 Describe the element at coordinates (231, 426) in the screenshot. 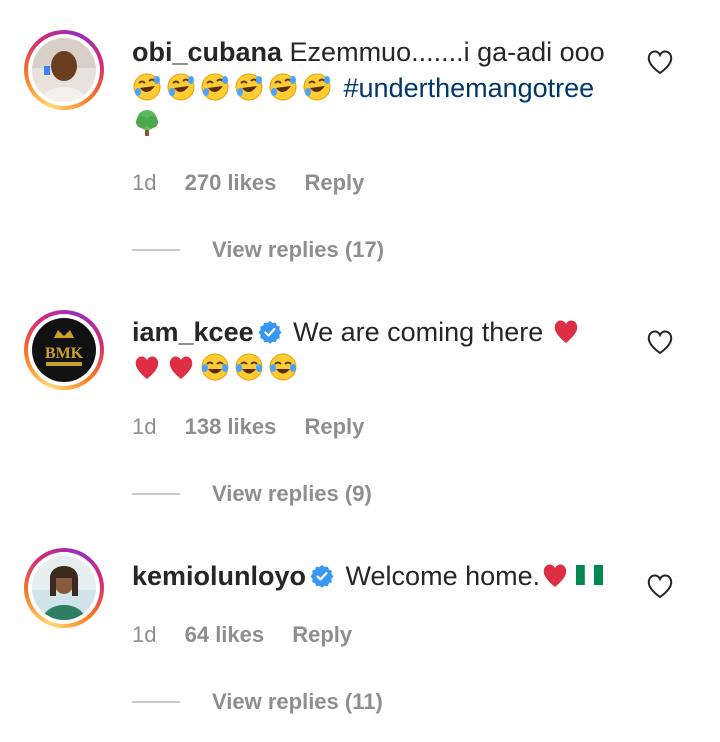

I see `likes-count: 138 likes` at that location.